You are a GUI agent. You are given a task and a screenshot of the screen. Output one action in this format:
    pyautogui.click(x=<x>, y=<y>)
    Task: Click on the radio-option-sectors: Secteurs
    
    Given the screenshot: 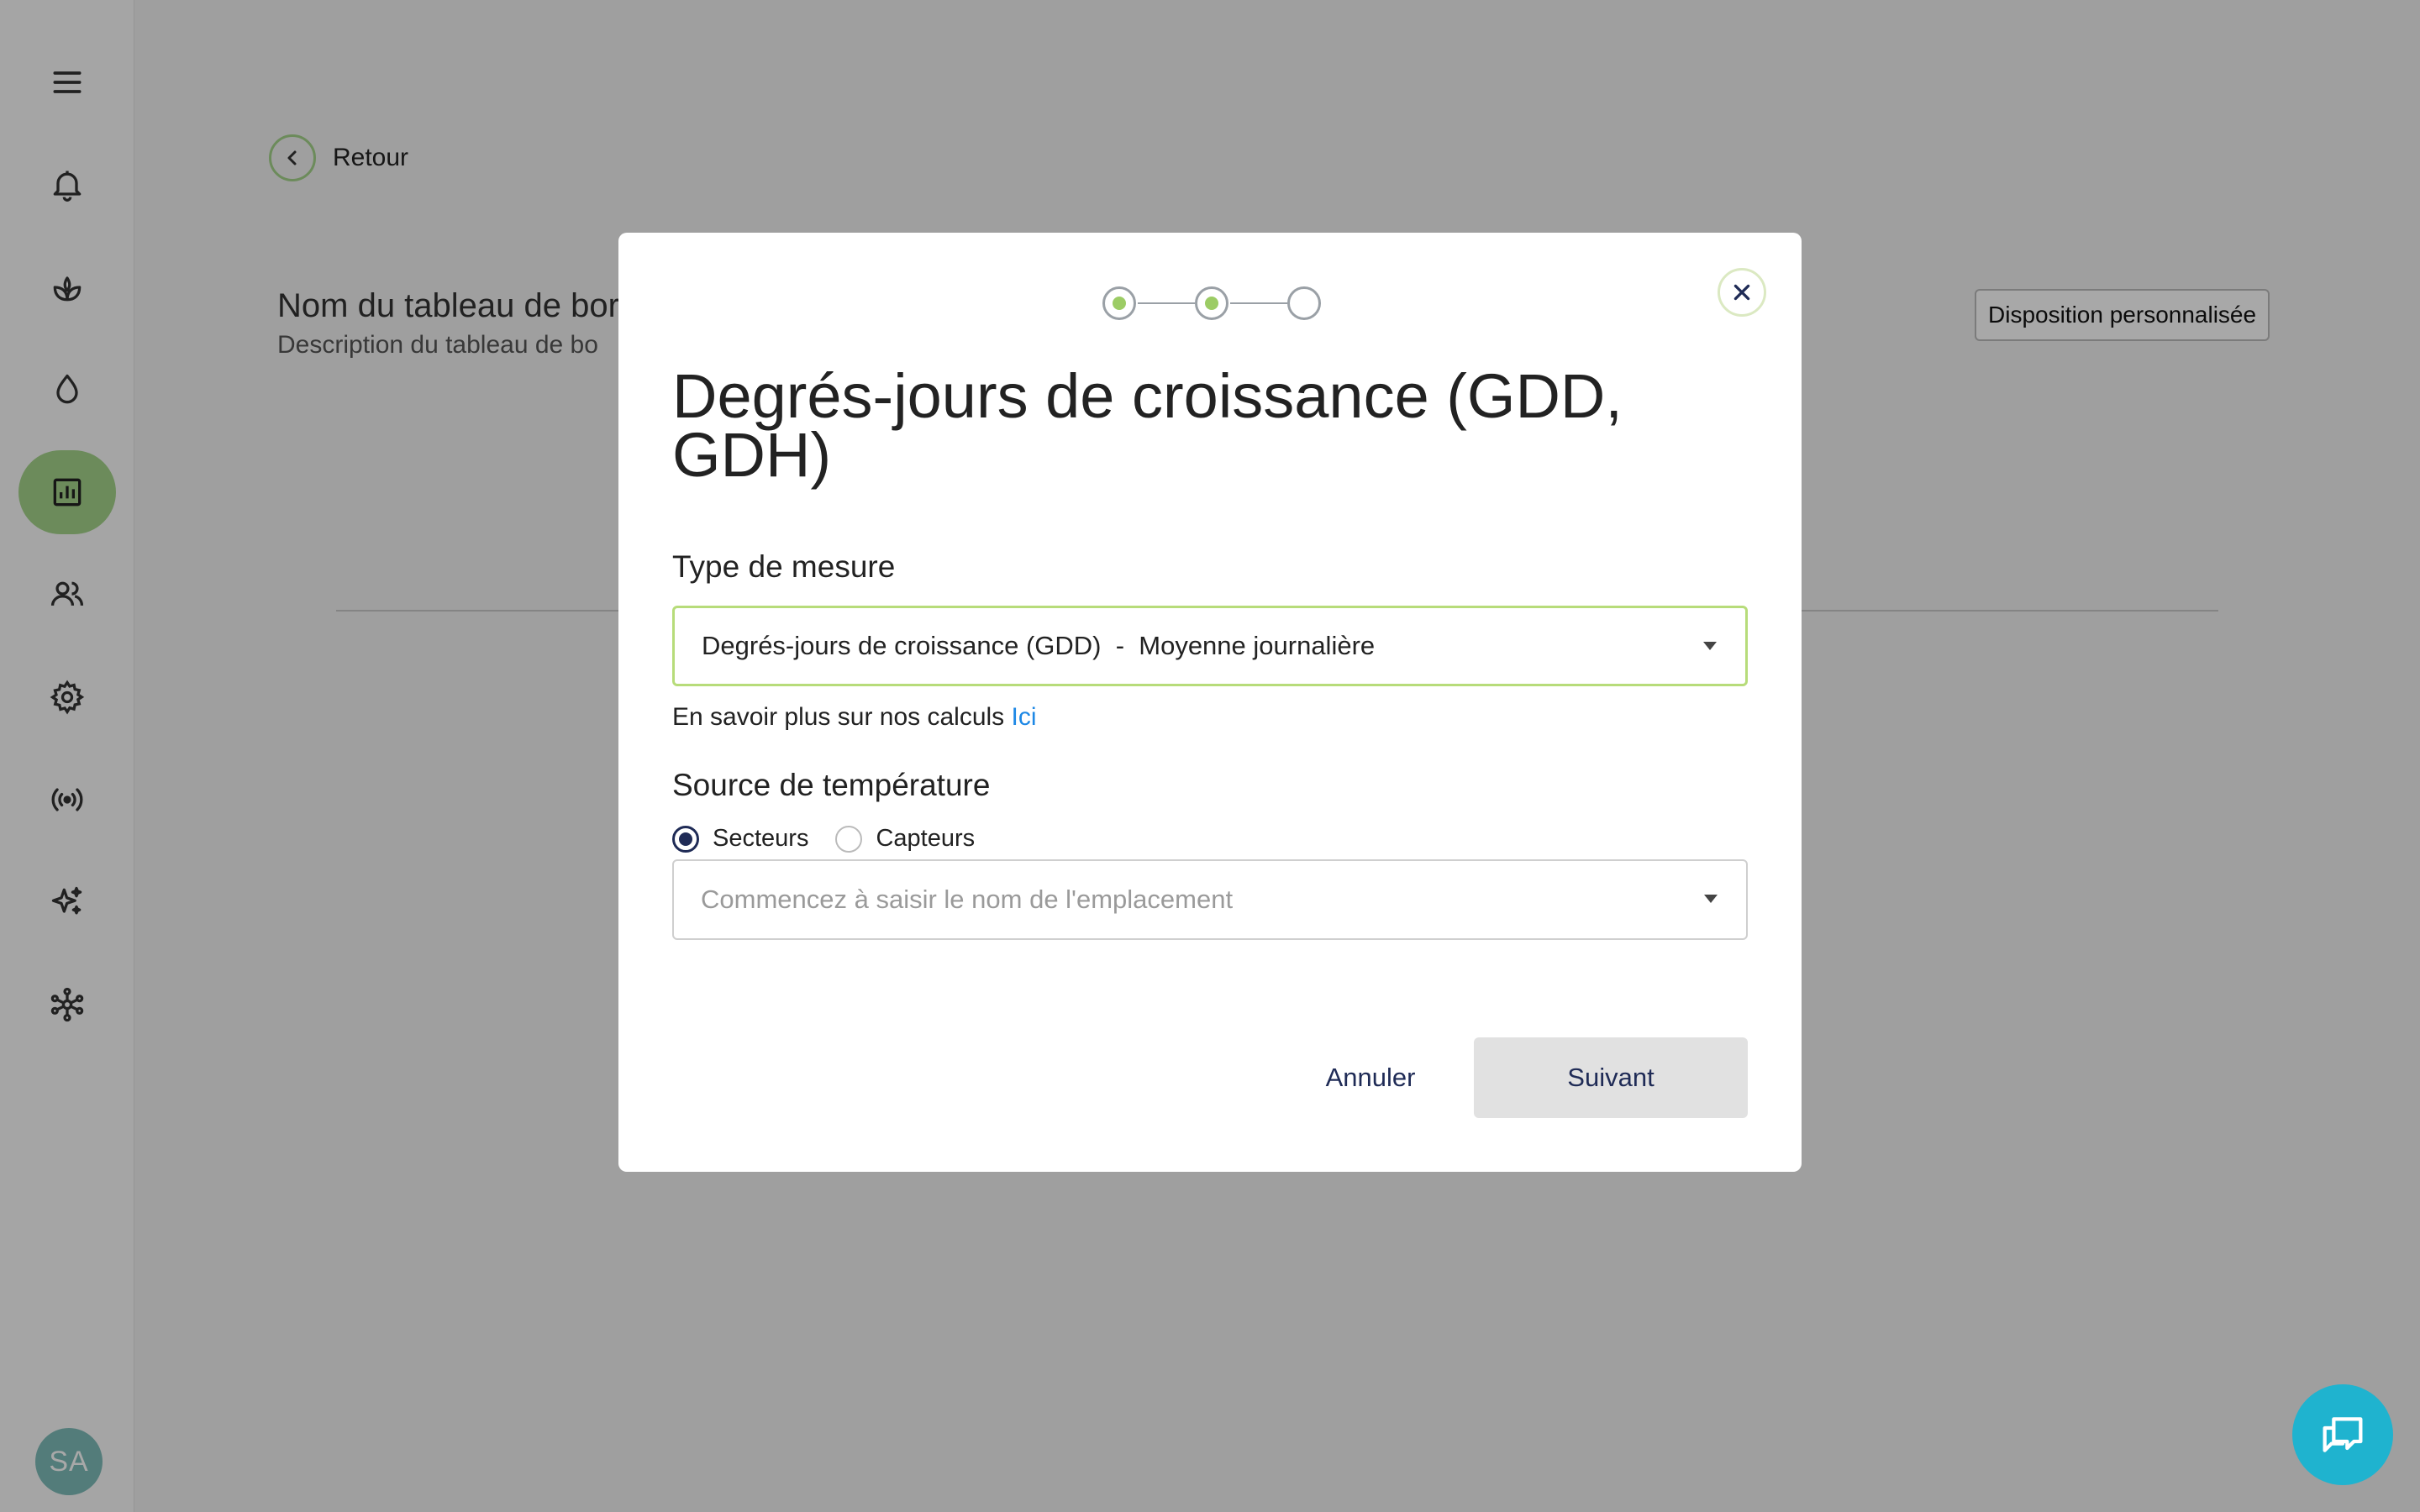 What is the action you would take?
    pyautogui.click(x=740, y=839)
    